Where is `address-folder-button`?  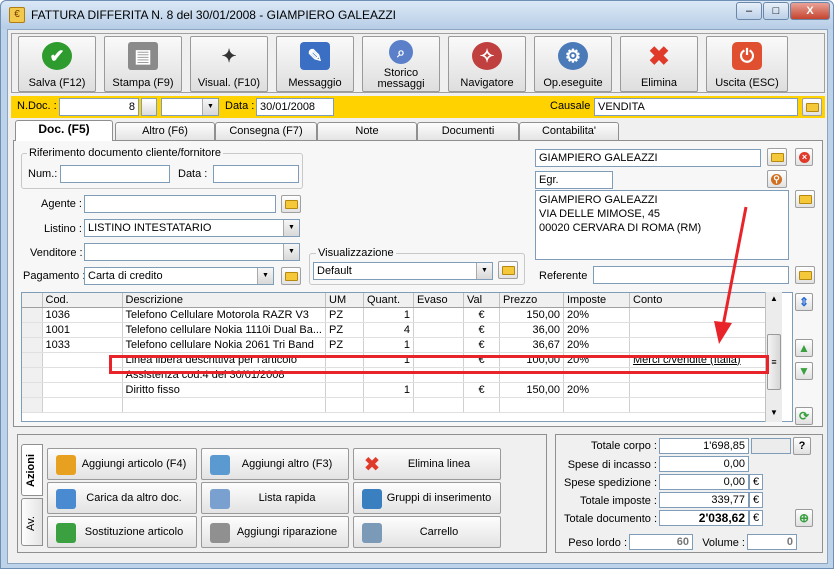
address-folder-button is located at coordinates (805, 199).